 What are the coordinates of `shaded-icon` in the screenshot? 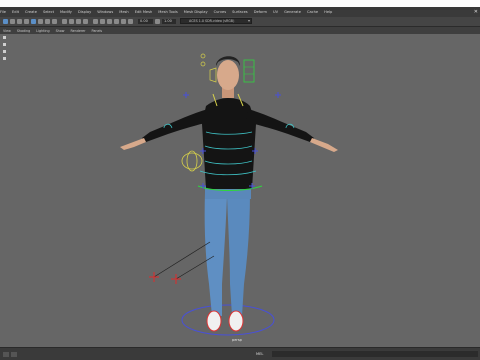 It's located at (54, 21).